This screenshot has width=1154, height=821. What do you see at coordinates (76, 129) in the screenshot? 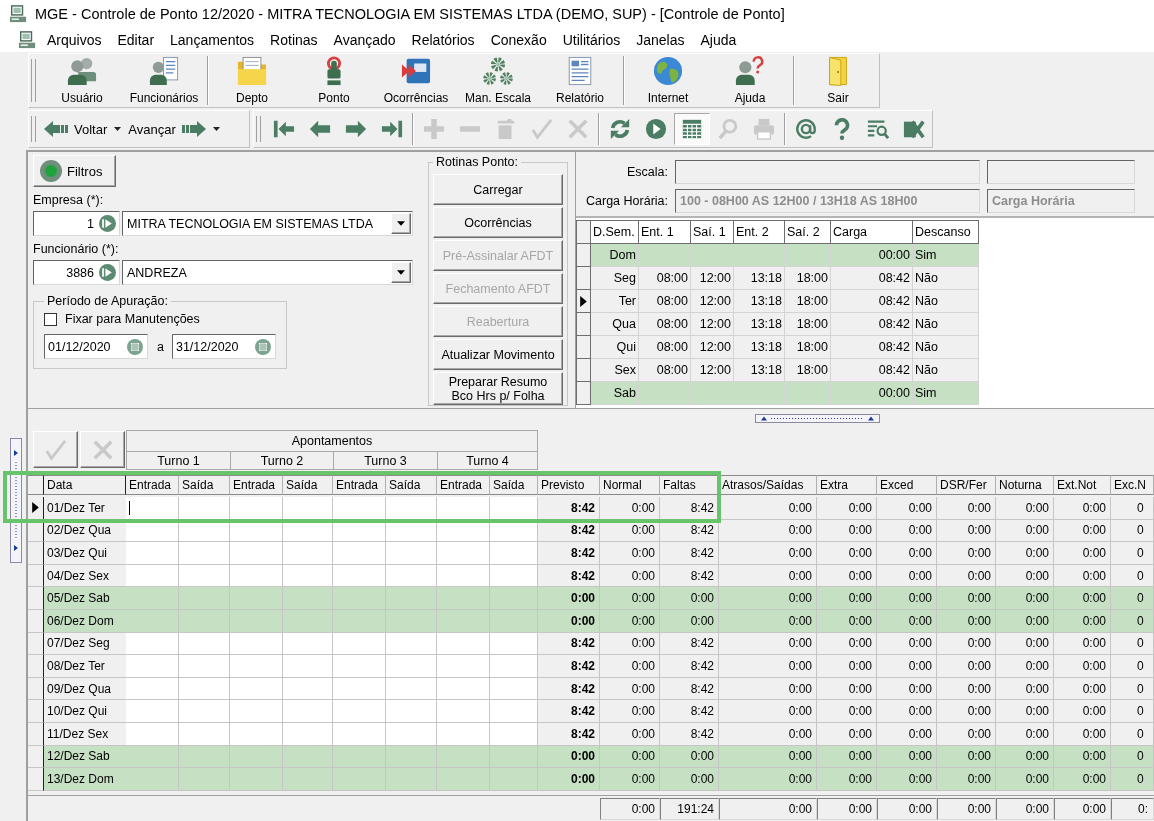
I see `history-button: Voltar` at bounding box center [76, 129].